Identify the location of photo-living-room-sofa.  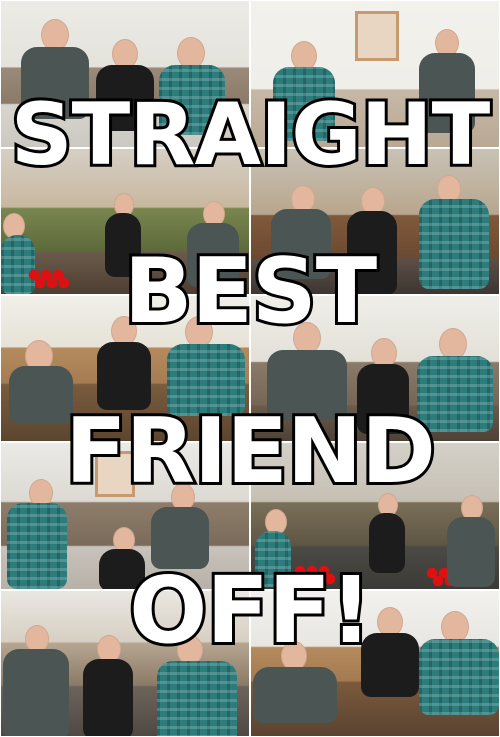
(125, 516).